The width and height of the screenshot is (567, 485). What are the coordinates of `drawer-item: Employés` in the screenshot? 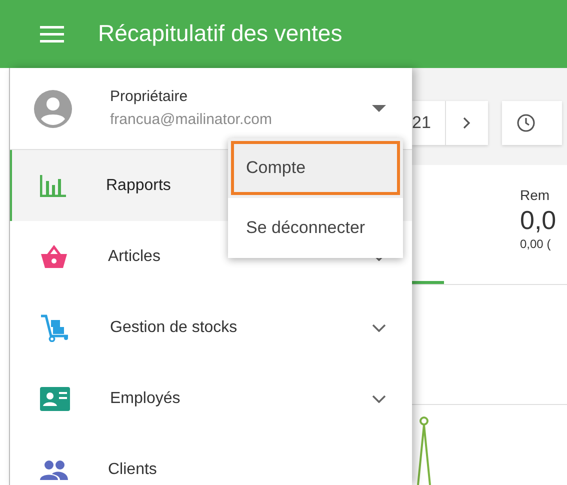 It's located at (145, 398).